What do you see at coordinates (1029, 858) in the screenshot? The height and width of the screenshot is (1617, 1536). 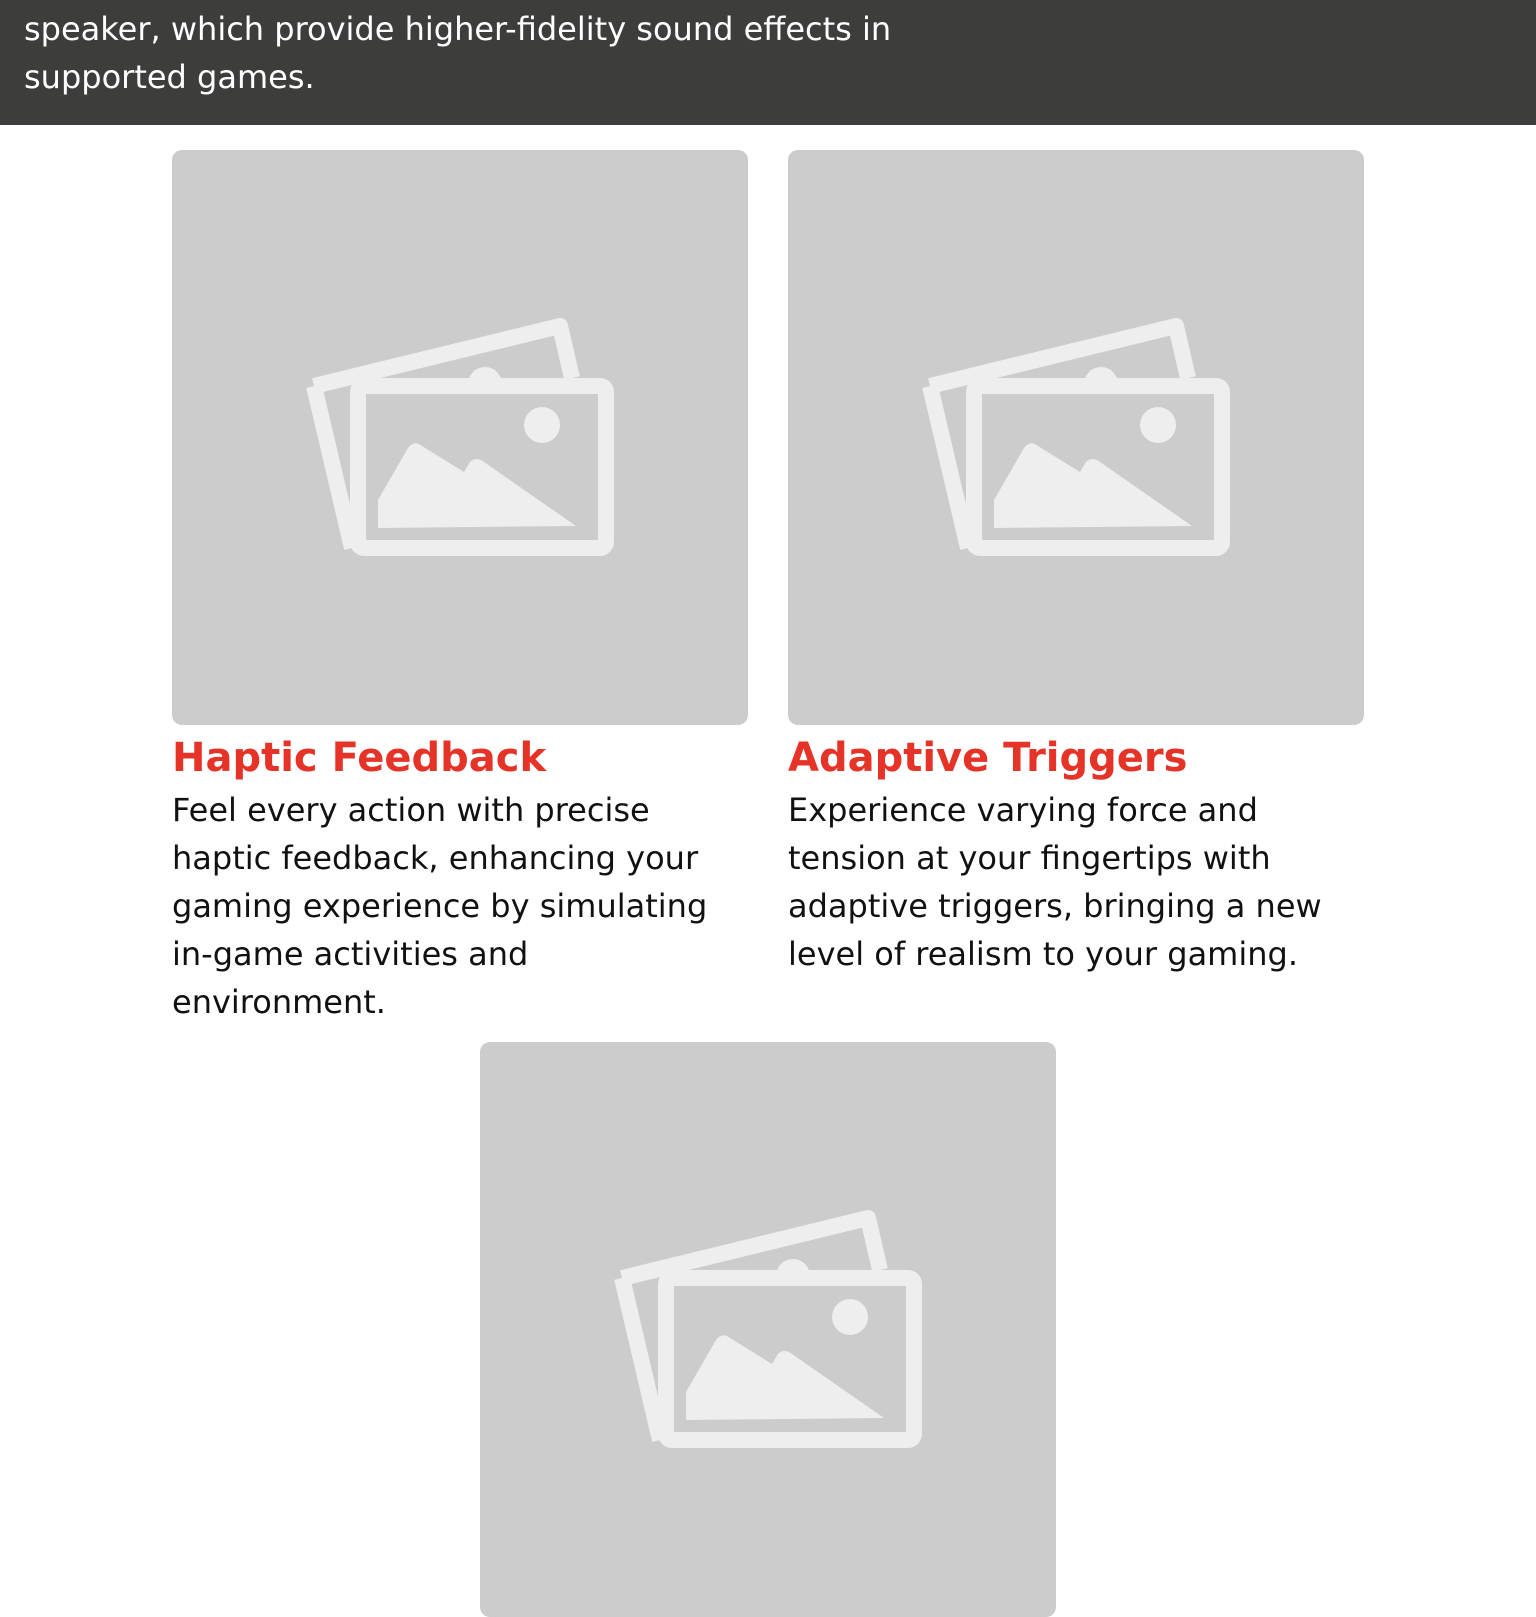 I see `description-line: tension at your fingertips with` at bounding box center [1029, 858].